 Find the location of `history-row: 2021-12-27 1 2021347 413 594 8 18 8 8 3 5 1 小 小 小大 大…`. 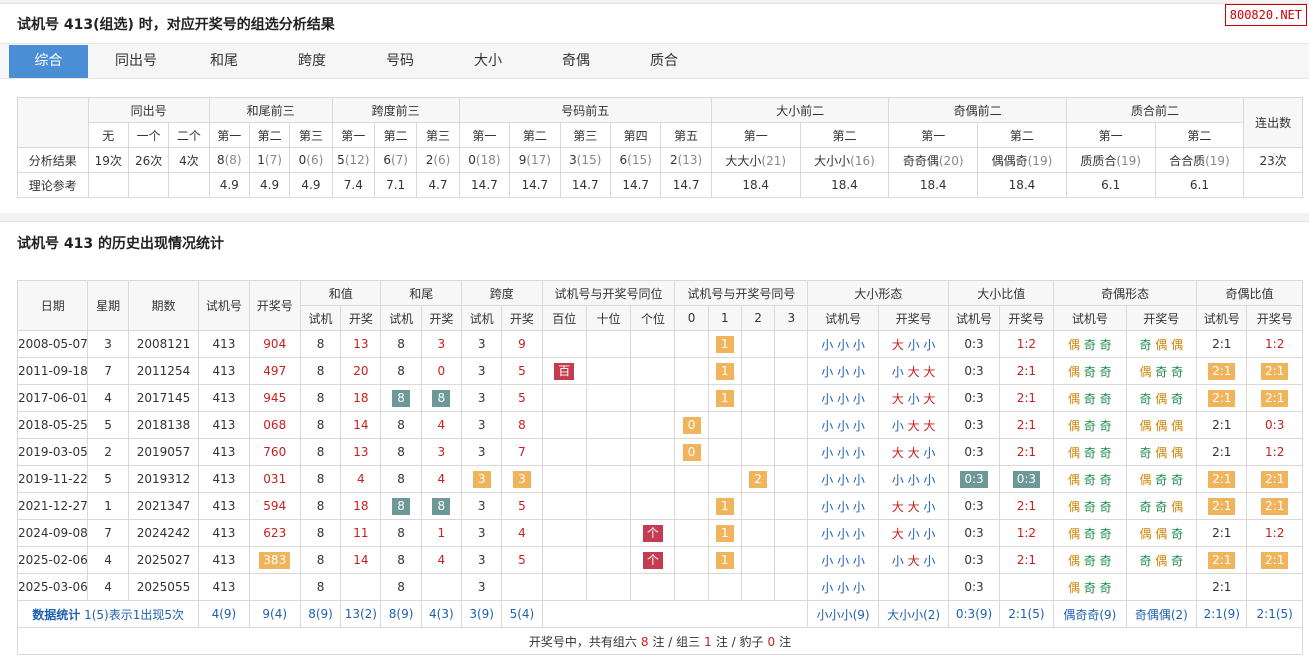

history-row: 2021-12-27 1 2021347 413 594 8 18 8 8 3 5 1 小 小 小大 大… is located at coordinates (659, 506).